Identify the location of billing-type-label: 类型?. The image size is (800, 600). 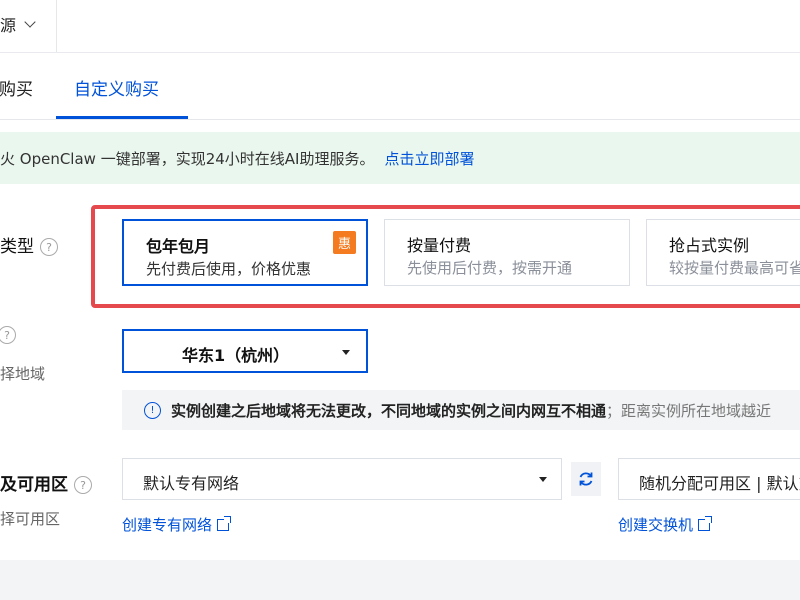
(29, 244).